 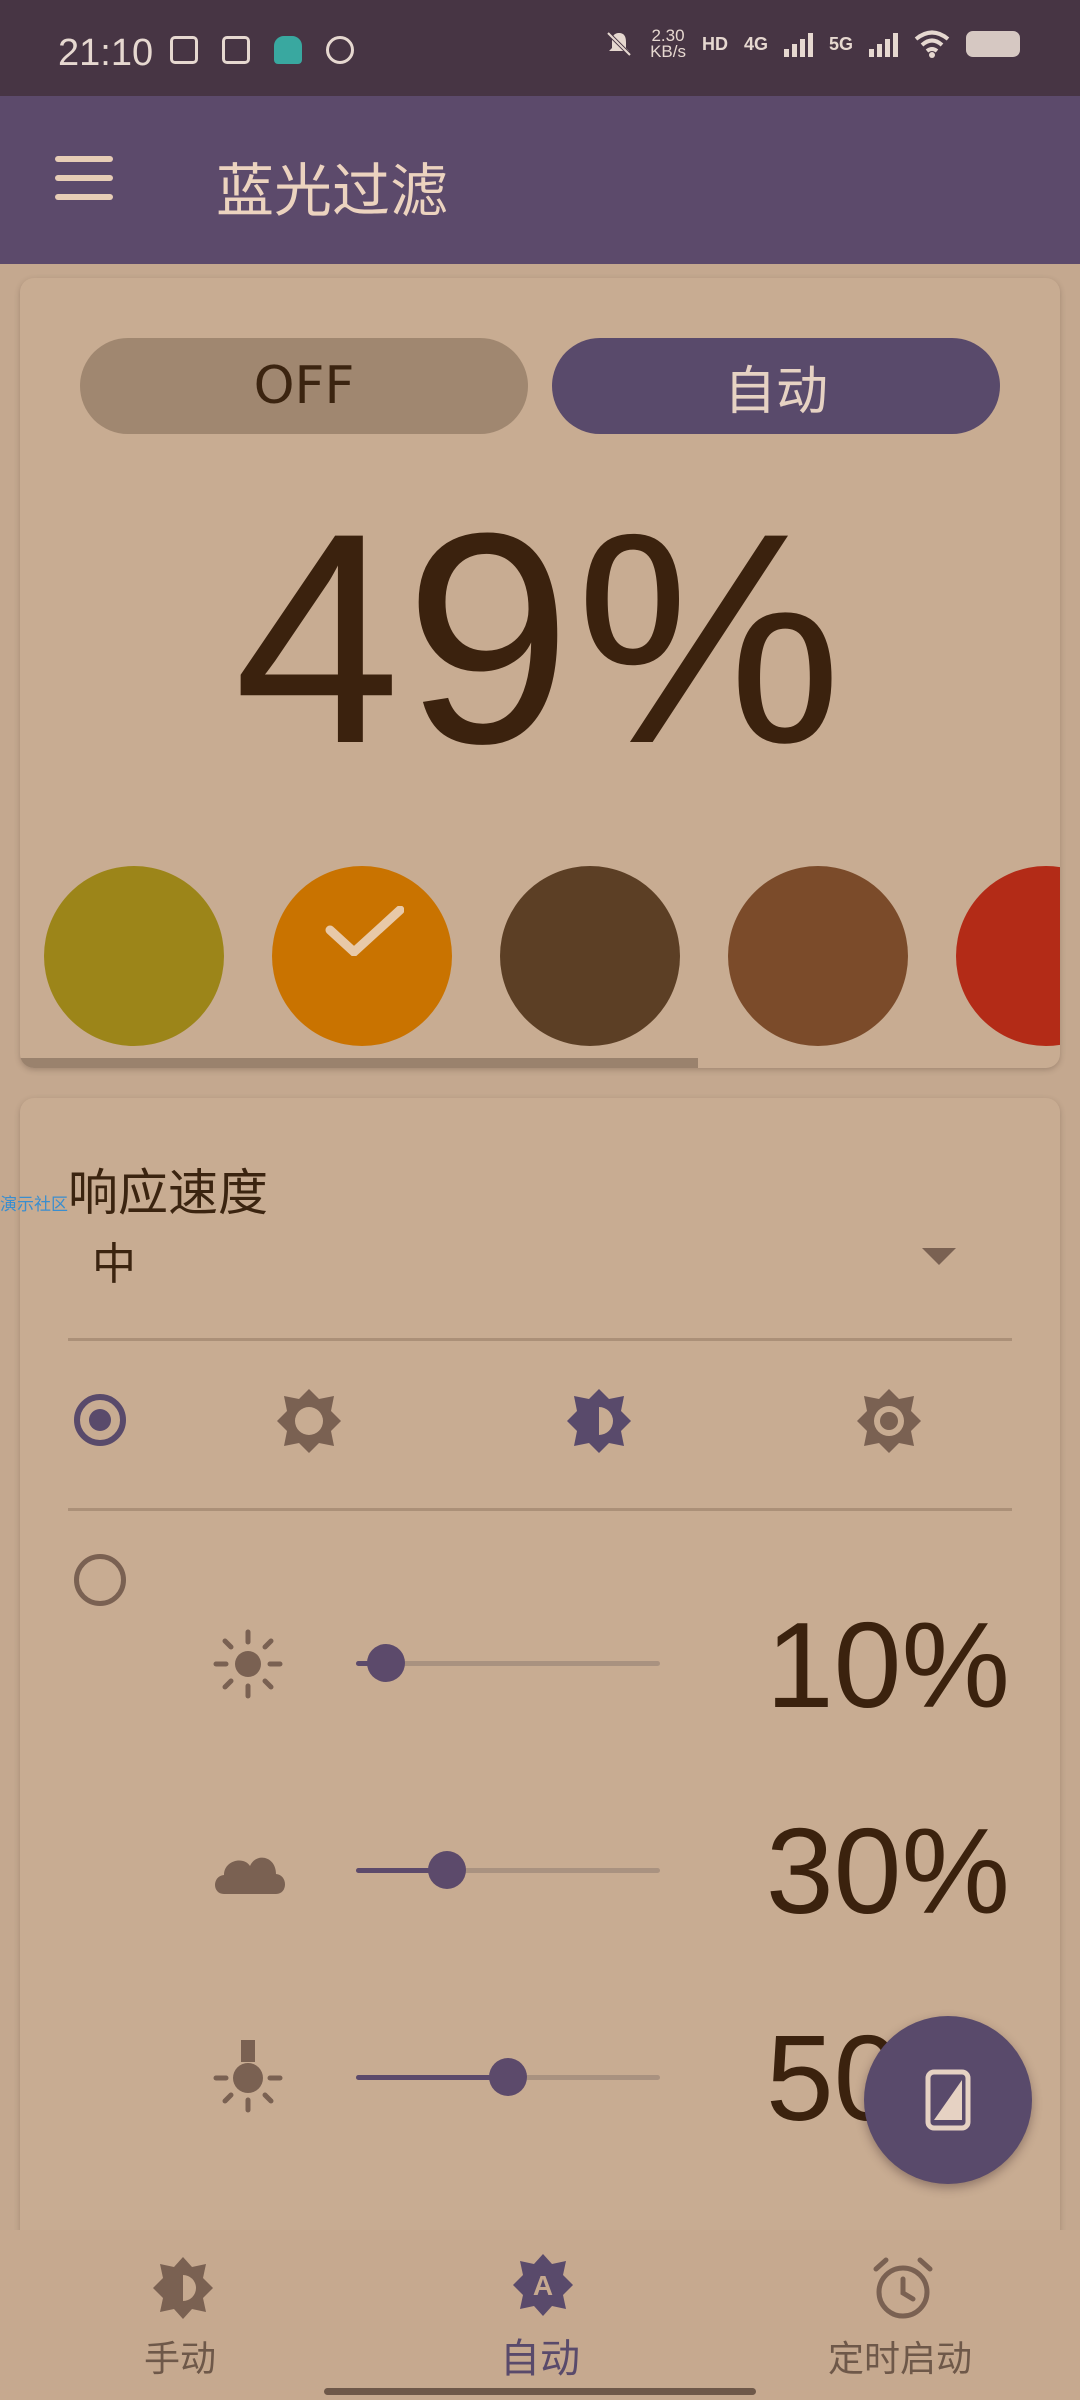 I want to click on sim-card-icon, so click(x=184, y=50).